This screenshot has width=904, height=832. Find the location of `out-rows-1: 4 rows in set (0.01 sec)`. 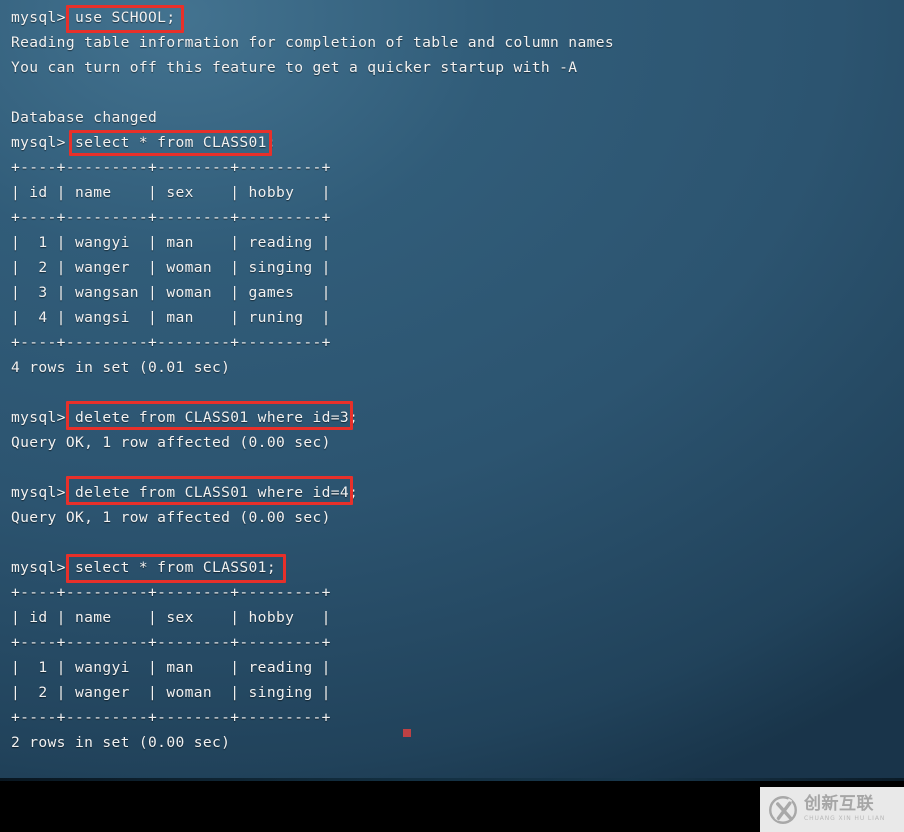

out-rows-1: 4 rows in set (0.01 sec) is located at coordinates (121, 367).